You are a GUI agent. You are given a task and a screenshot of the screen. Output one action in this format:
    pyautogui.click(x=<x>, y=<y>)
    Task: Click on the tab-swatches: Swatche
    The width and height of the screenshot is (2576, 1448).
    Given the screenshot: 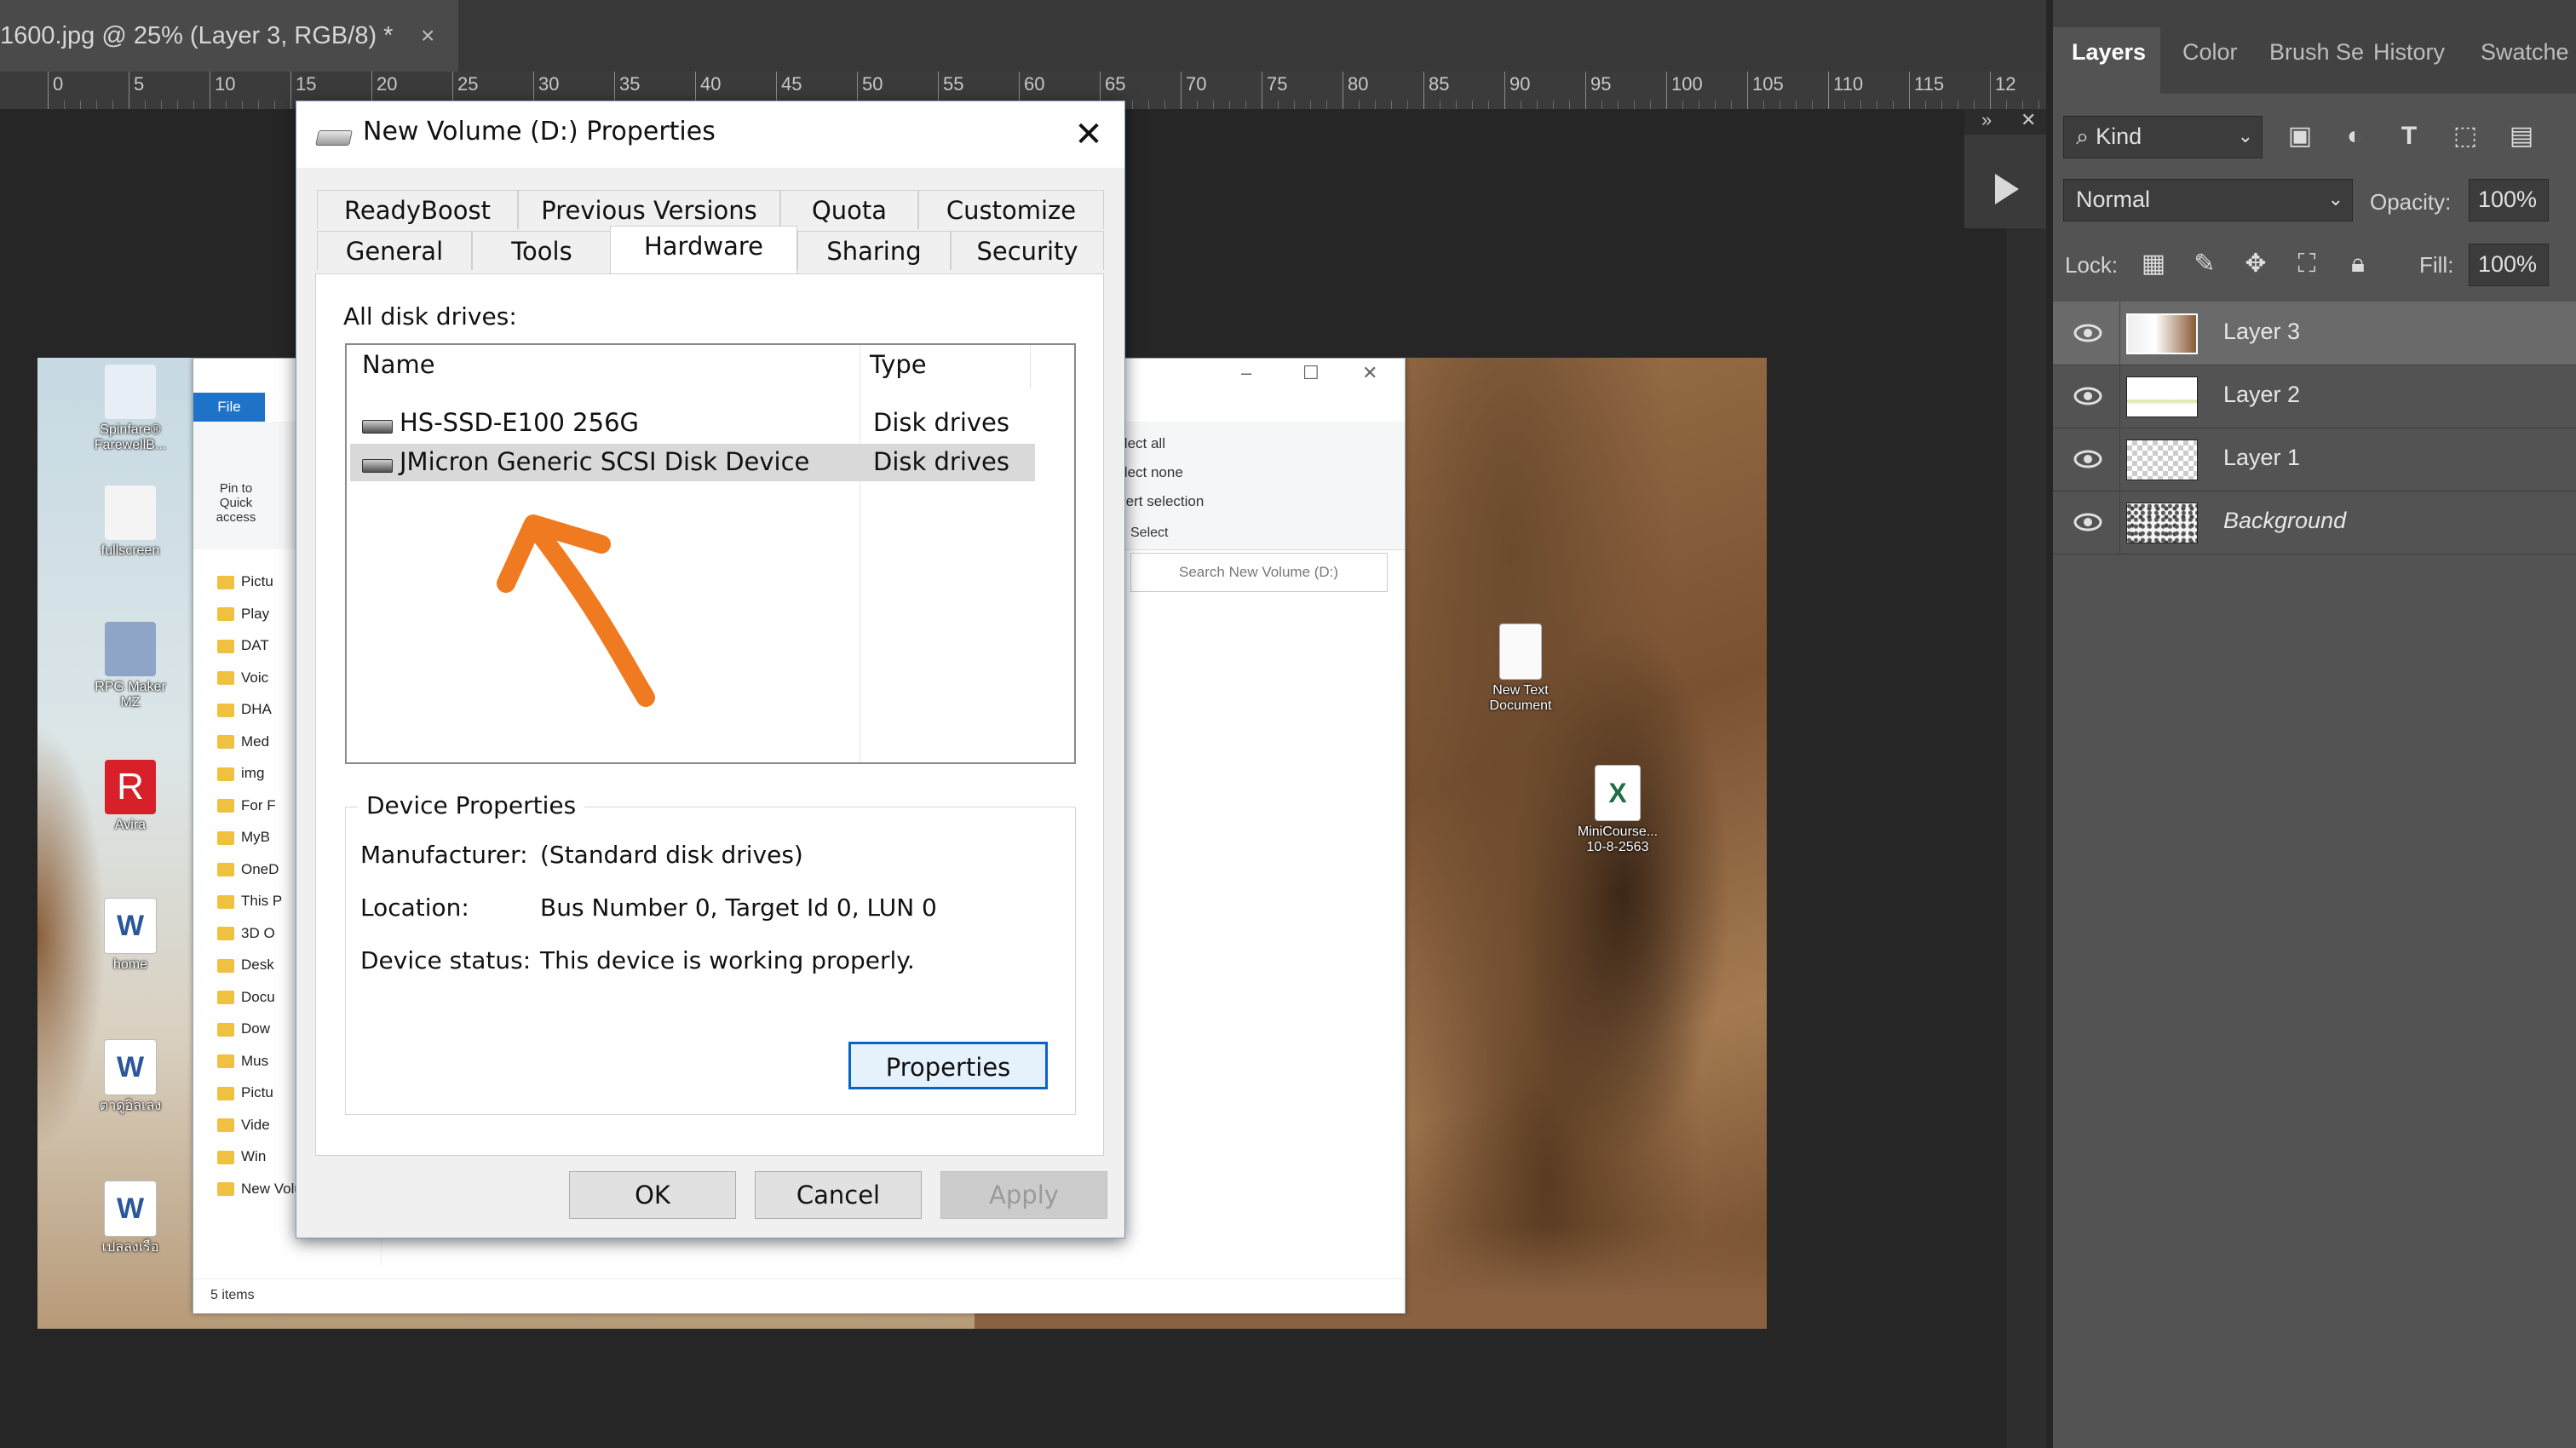 What is the action you would take?
    pyautogui.click(x=2525, y=53)
    